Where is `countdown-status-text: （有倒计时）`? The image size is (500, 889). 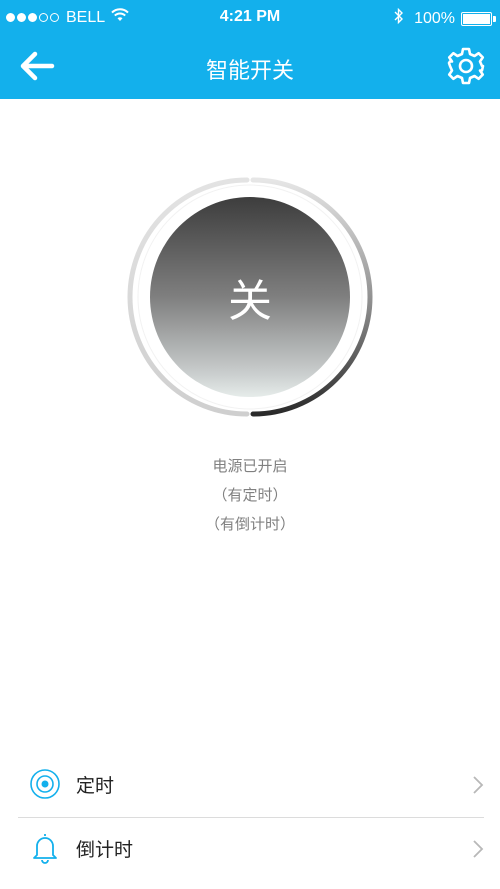 countdown-status-text: （有倒计时） is located at coordinates (249, 524).